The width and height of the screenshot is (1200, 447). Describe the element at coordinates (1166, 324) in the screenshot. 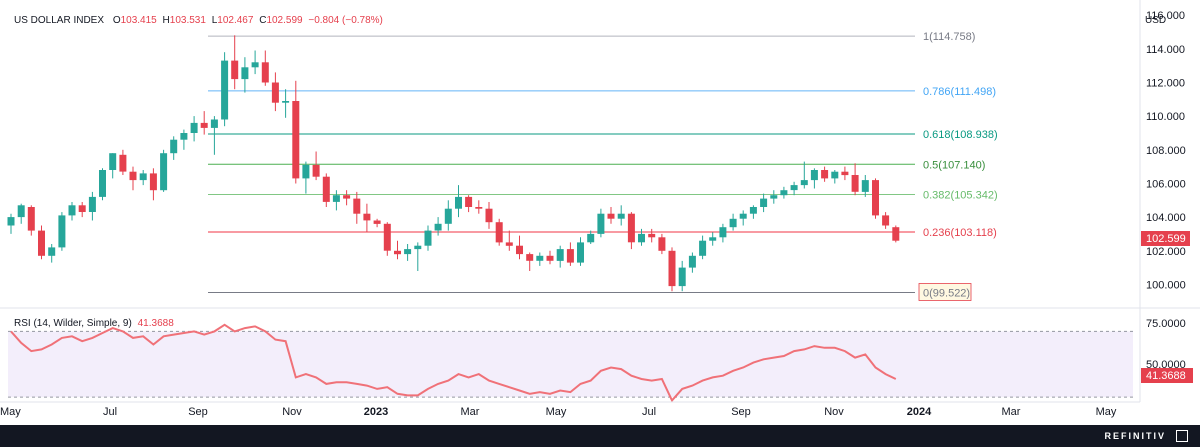

I see `rsi-tick-label: 75.0000` at that location.